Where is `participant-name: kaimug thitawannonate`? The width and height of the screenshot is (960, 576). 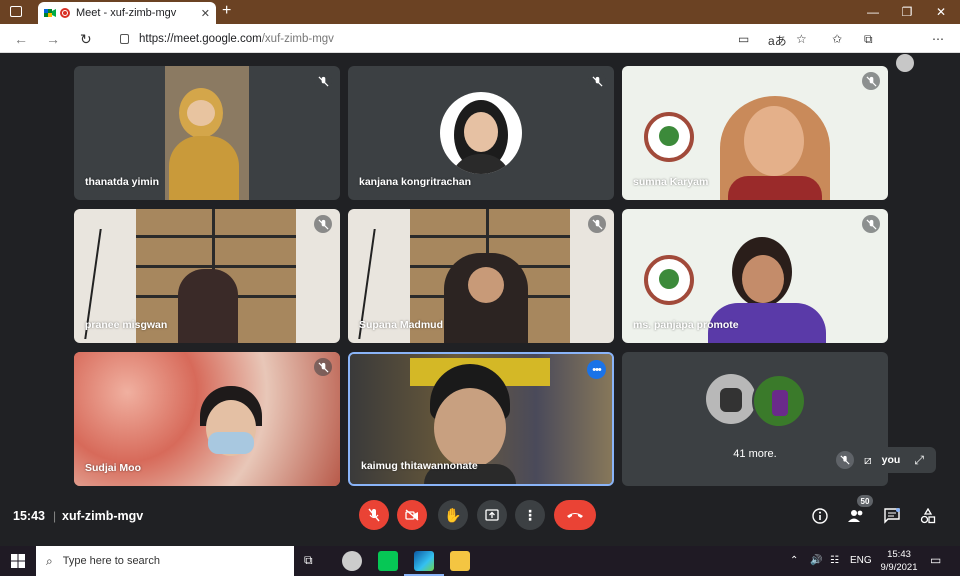
participant-name: kaimug thitawannonate is located at coordinates (419, 466).